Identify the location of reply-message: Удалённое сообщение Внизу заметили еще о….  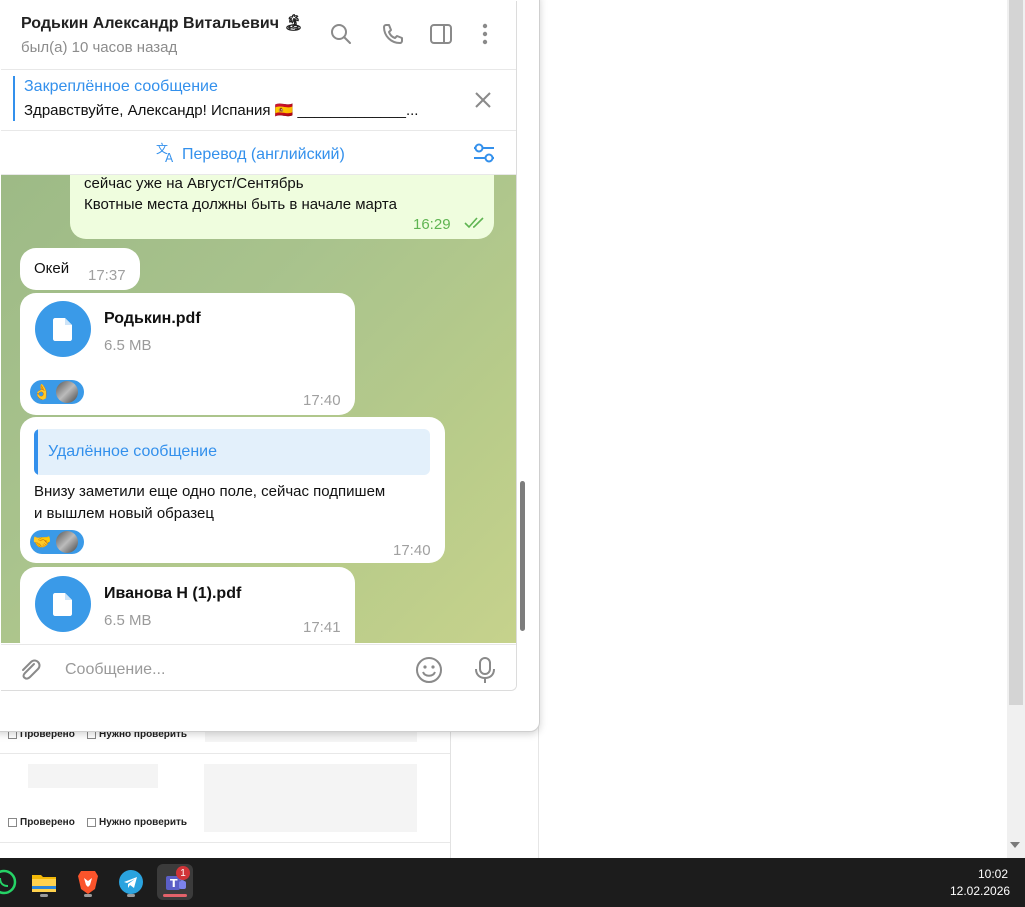
(232, 490).